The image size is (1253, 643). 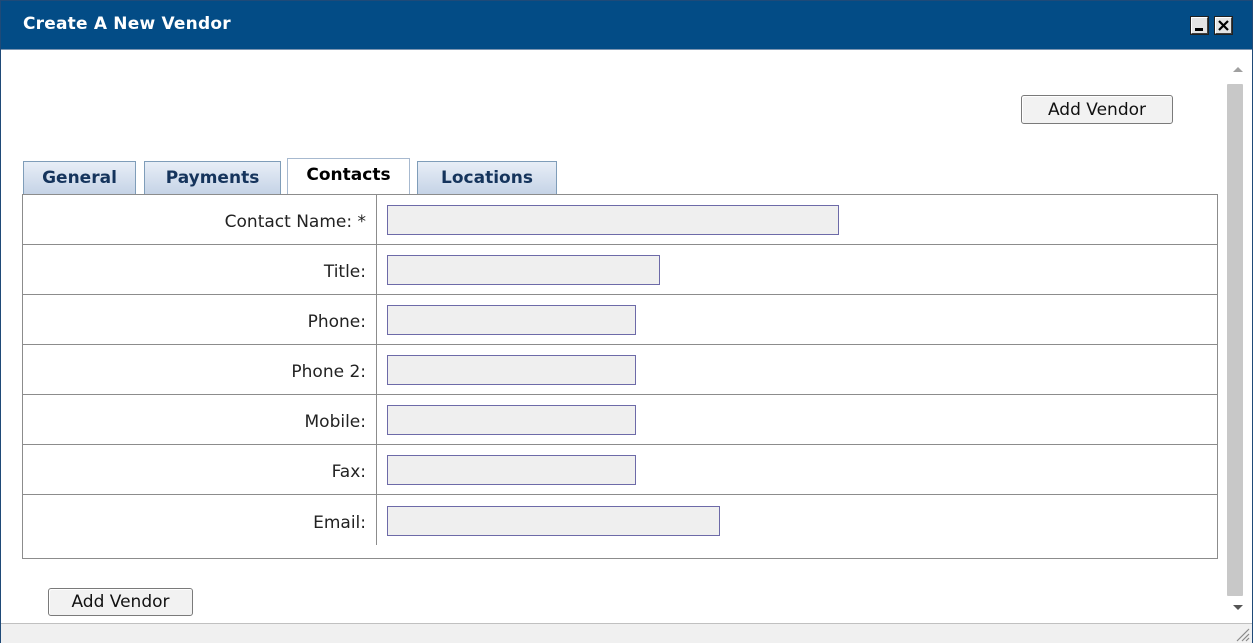 I want to click on scroll-down-icon, so click(x=1238, y=607).